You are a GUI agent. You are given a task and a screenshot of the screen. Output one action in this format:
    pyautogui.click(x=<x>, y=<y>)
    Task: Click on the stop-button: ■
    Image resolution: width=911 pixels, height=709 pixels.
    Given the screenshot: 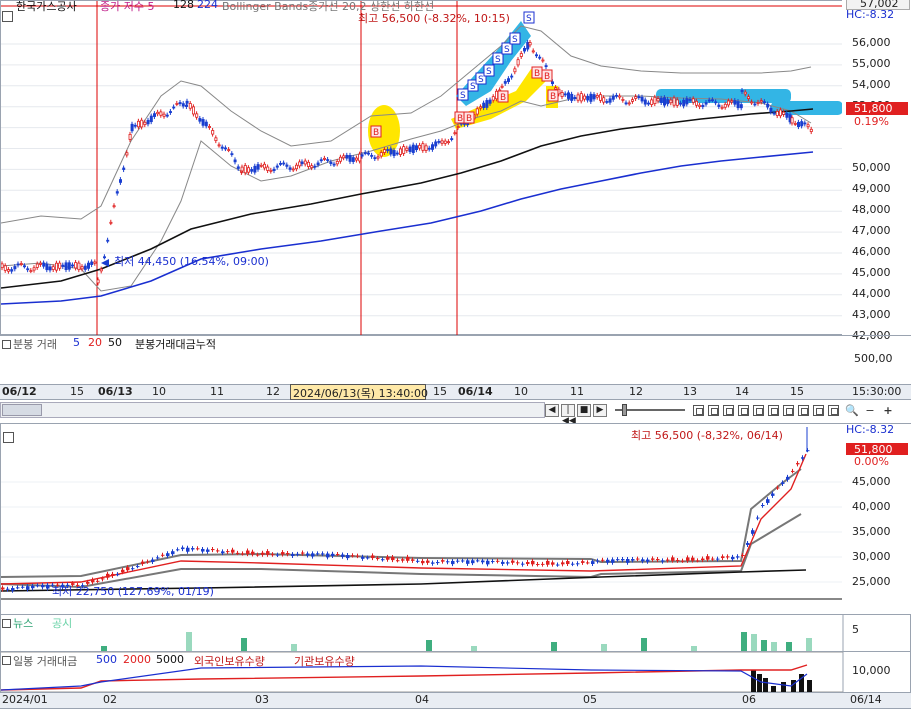 What is the action you would take?
    pyautogui.click(x=584, y=410)
    